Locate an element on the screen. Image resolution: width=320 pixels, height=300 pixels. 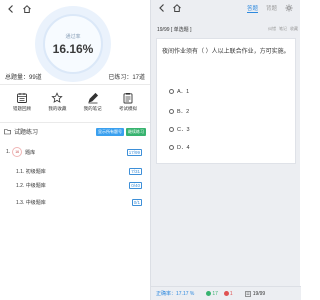
report-error-button: 纠错 is located at coordinates (272, 29).